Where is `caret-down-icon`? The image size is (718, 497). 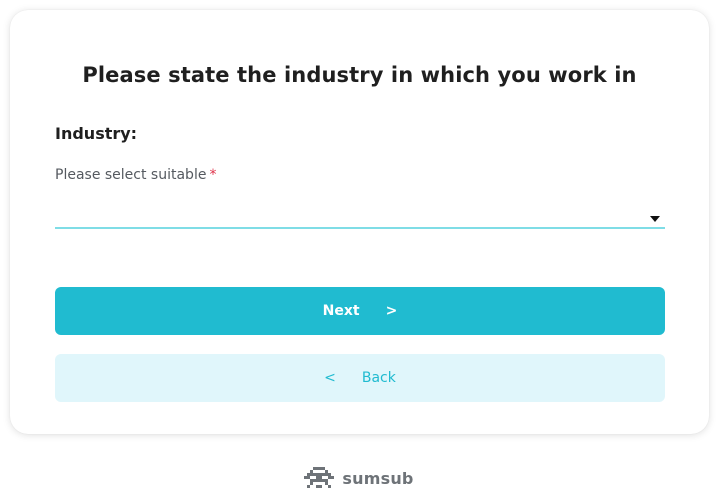 caret-down-icon is located at coordinates (655, 219).